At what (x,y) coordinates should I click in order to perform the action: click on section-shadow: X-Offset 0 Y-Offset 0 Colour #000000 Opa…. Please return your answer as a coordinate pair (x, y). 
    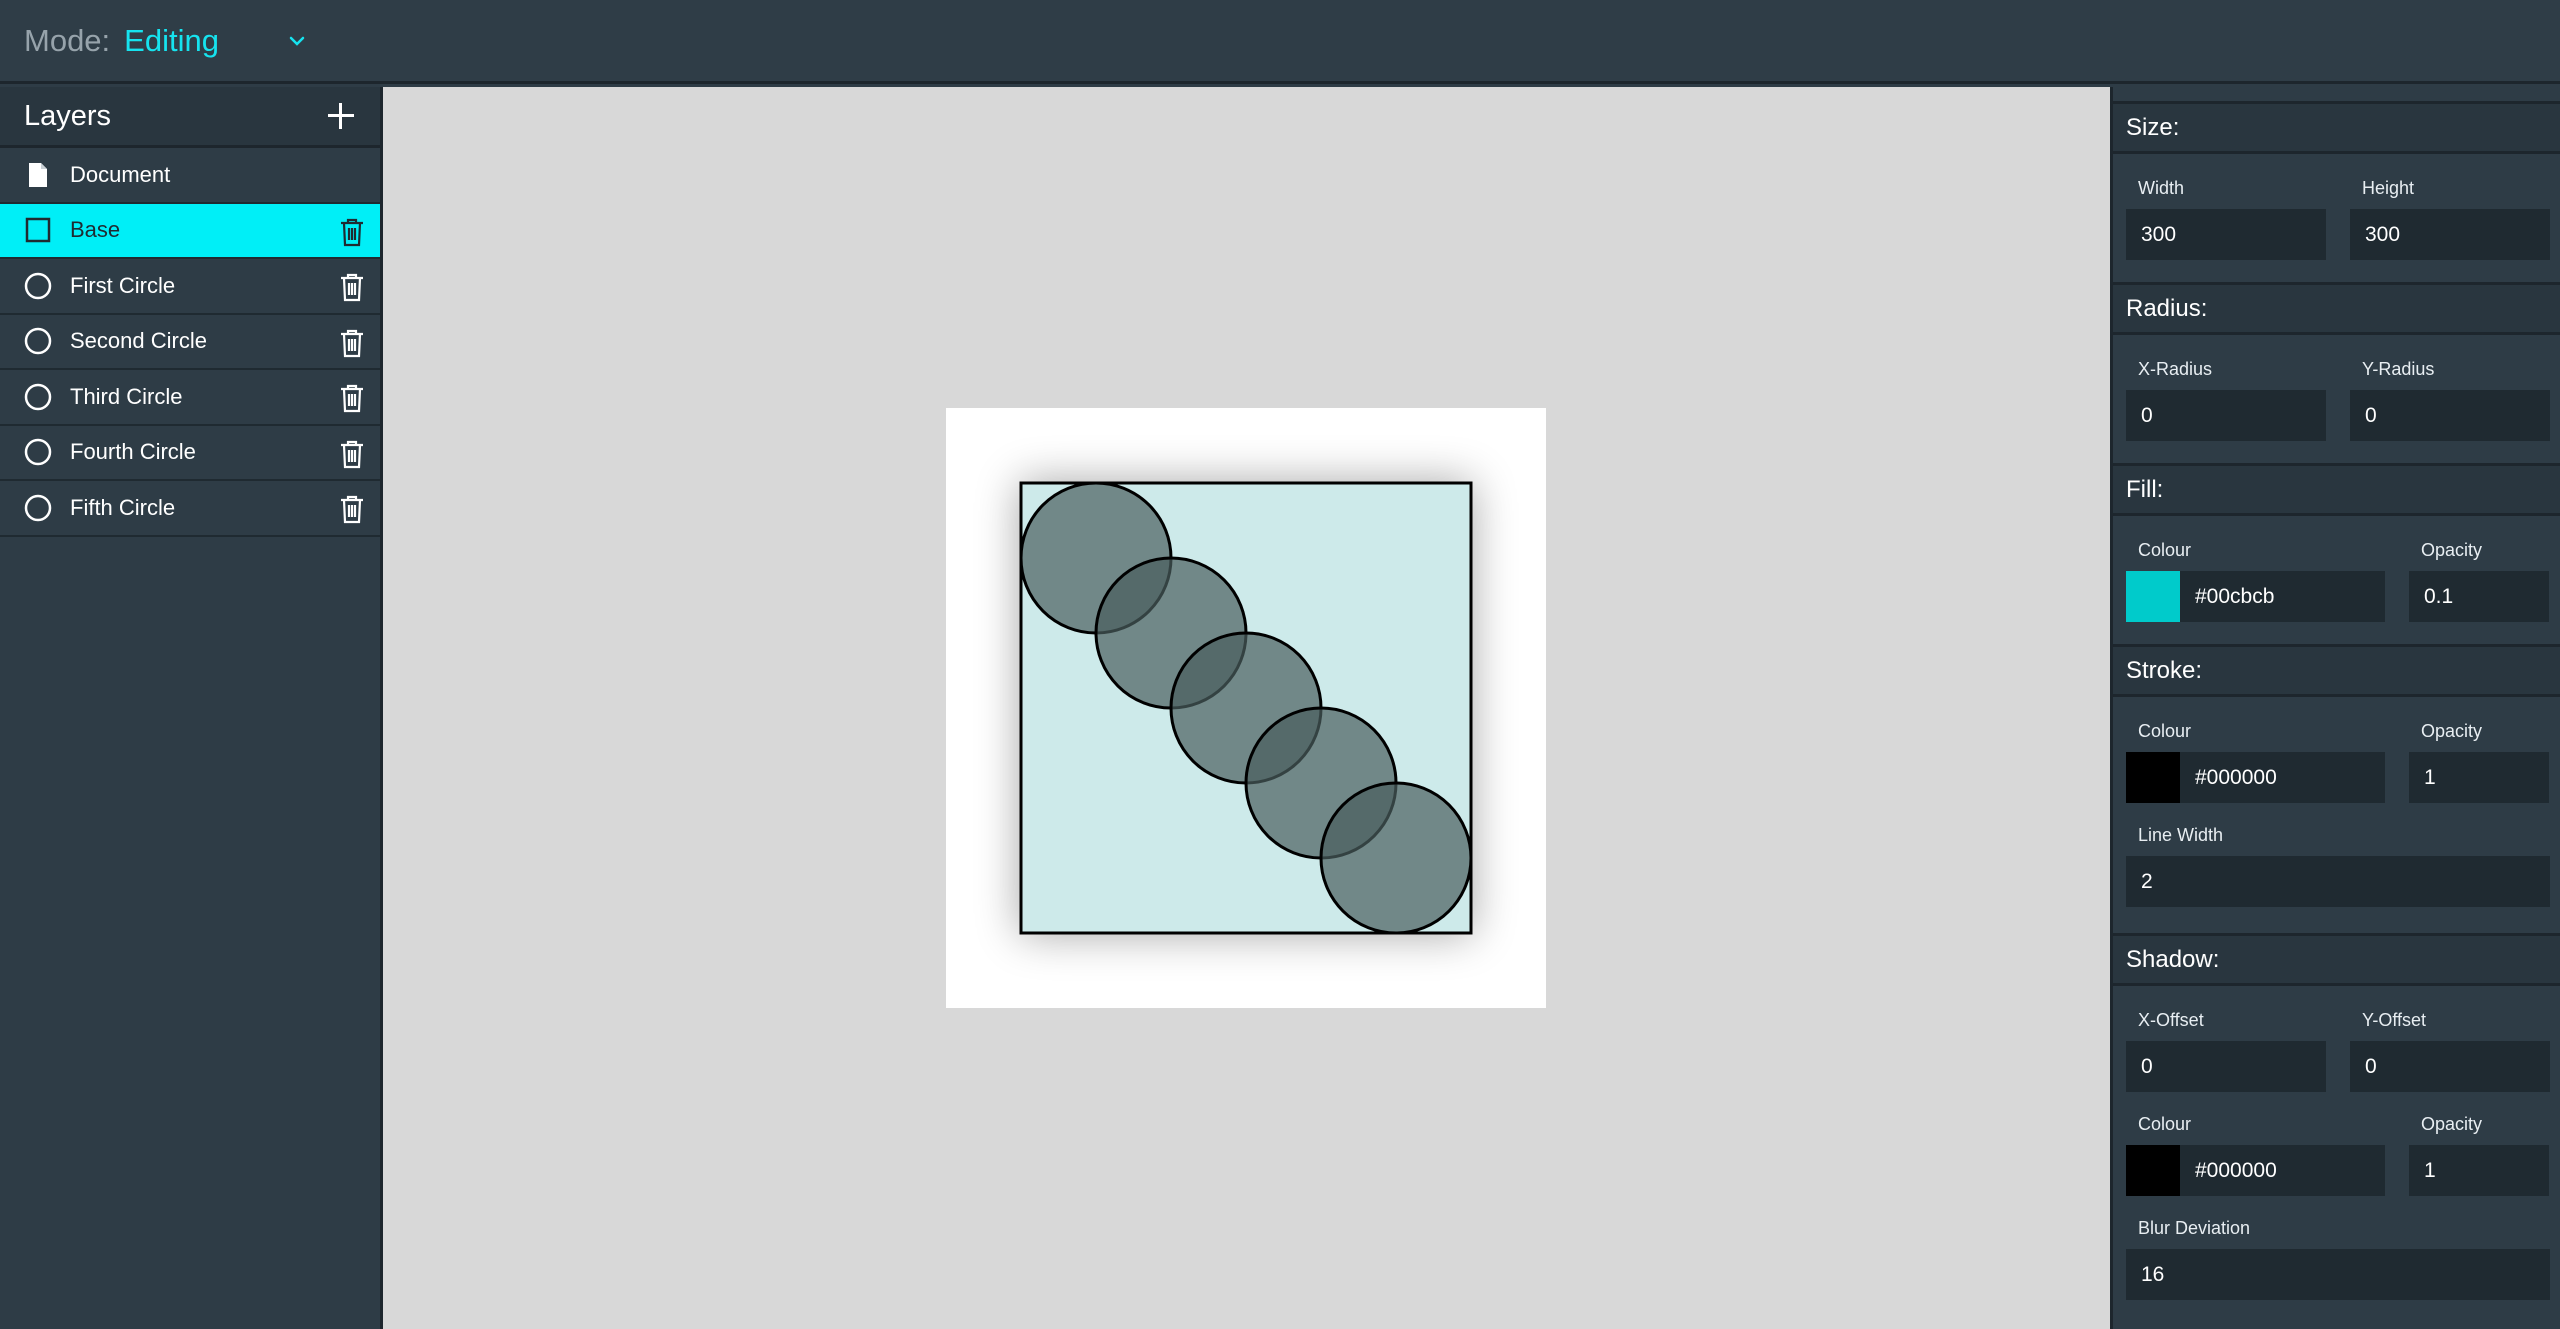
    Looking at the image, I should click on (2336, 1148).